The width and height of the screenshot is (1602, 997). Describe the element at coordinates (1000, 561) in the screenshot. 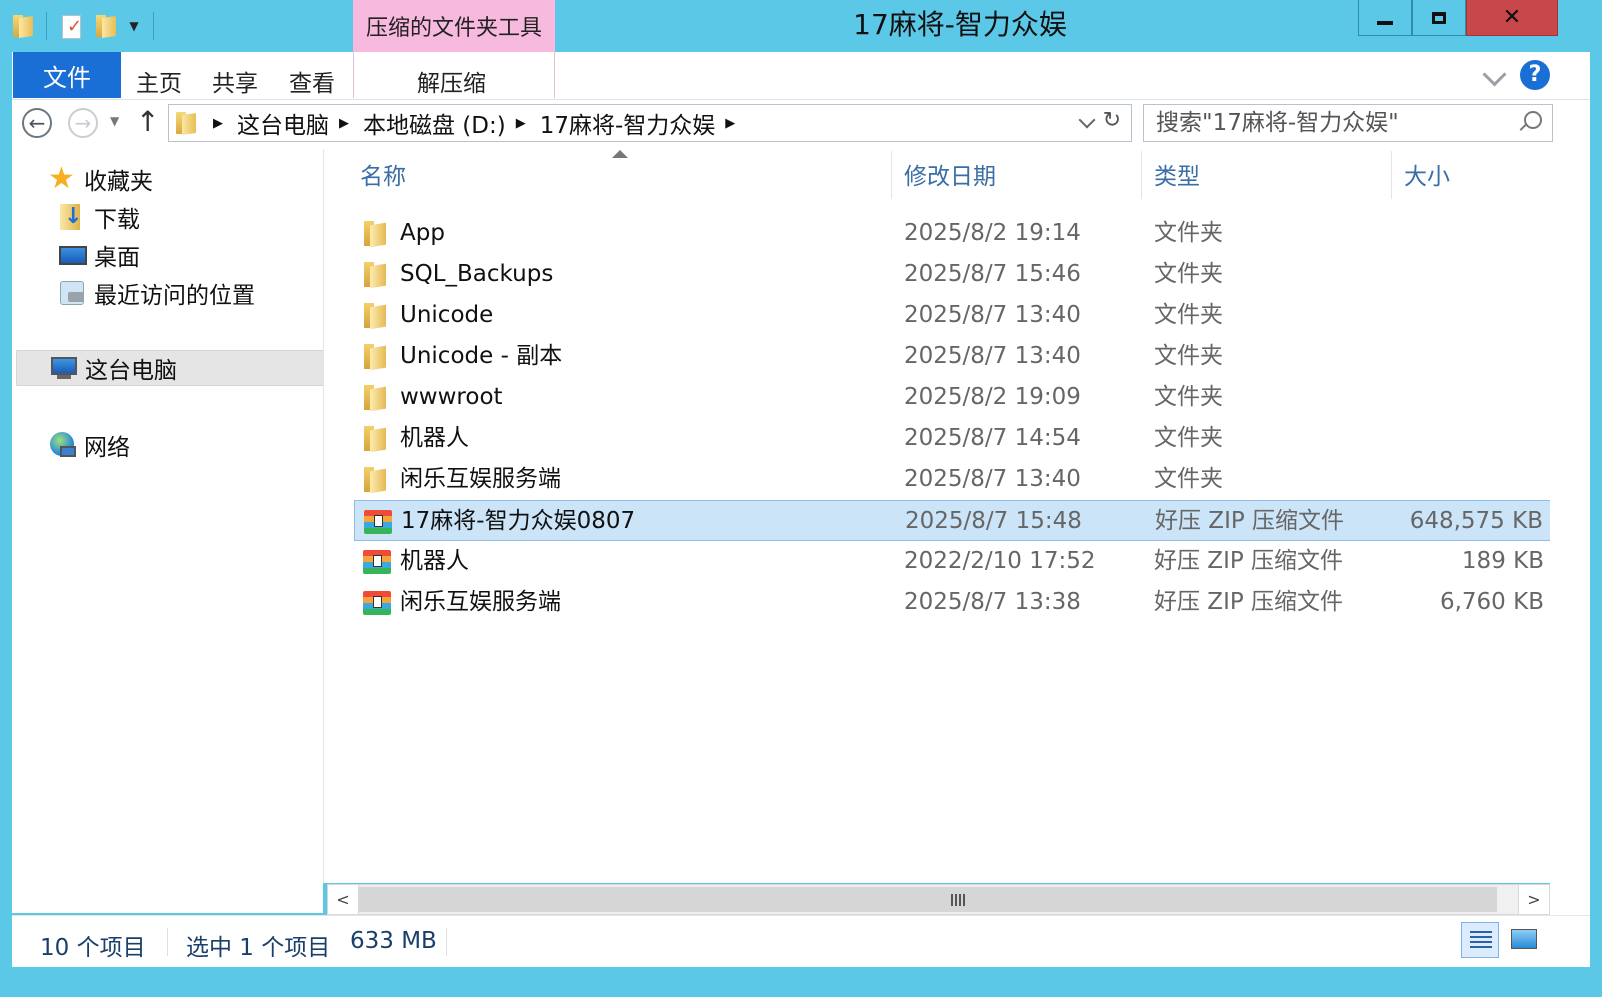

I see `file-date: 2022/2/10 17:52` at that location.